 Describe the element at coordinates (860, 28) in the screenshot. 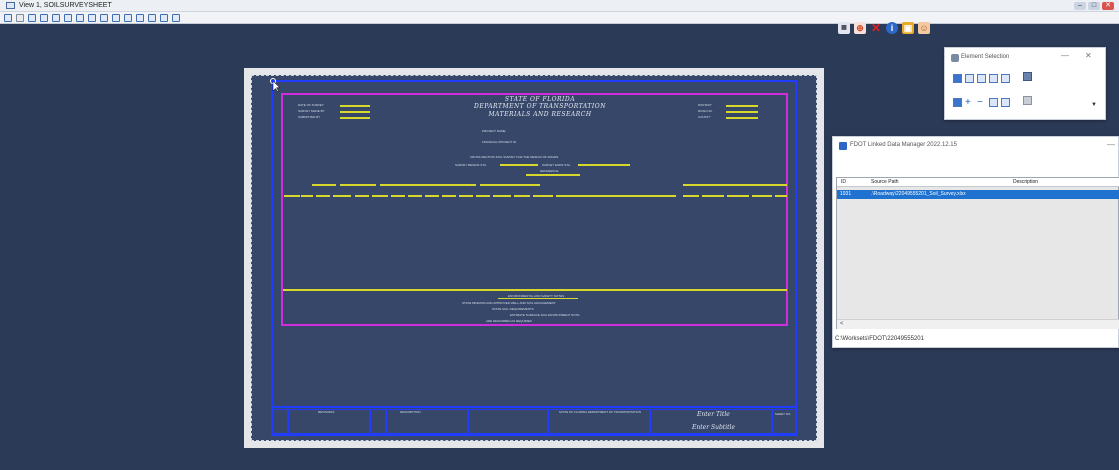

I see `link-icon: ⊕` at that location.